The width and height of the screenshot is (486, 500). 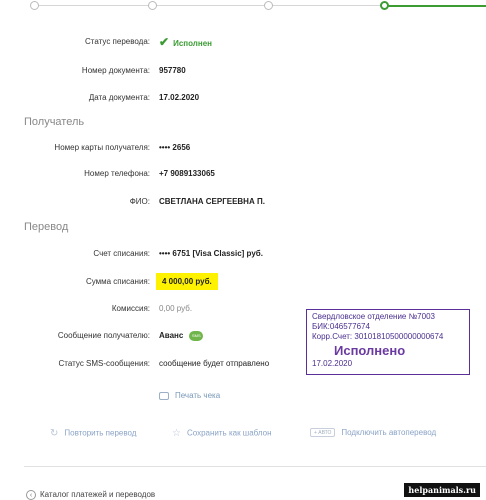 I want to click on sms-status-label: Статус SMS-сообщения:, so click(x=104, y=363).